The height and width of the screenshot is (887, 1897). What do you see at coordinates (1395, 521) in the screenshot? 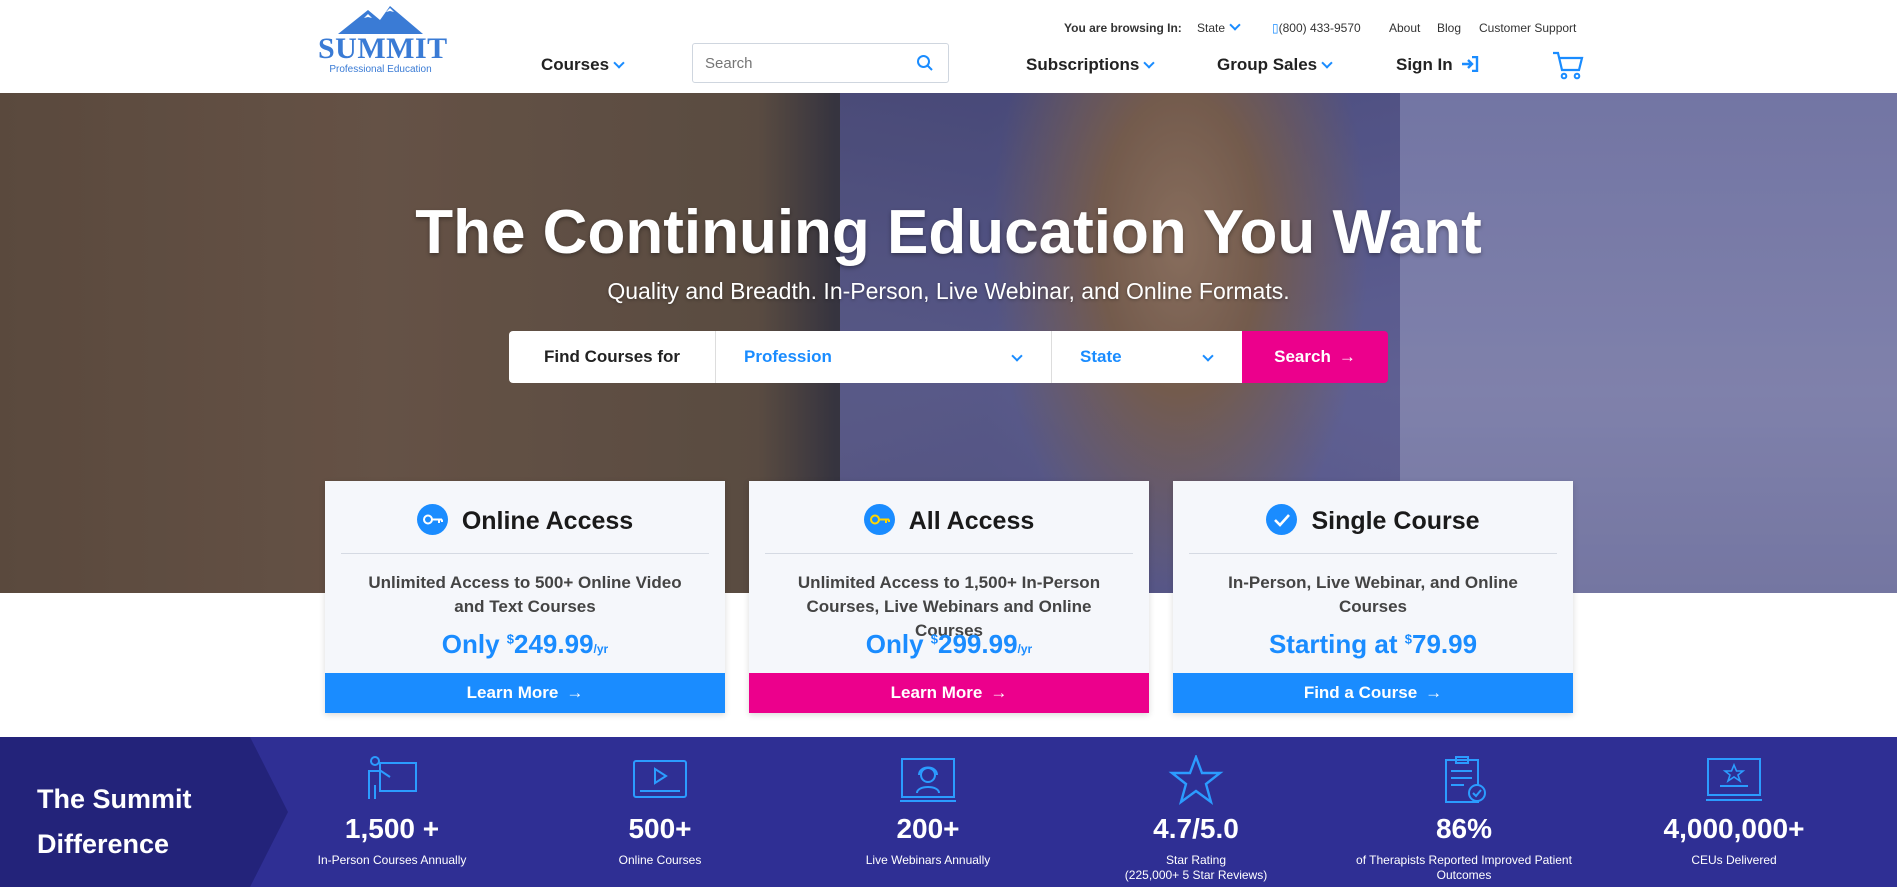
I see `card-title: Single Course` at bounding box center [1395, 521].